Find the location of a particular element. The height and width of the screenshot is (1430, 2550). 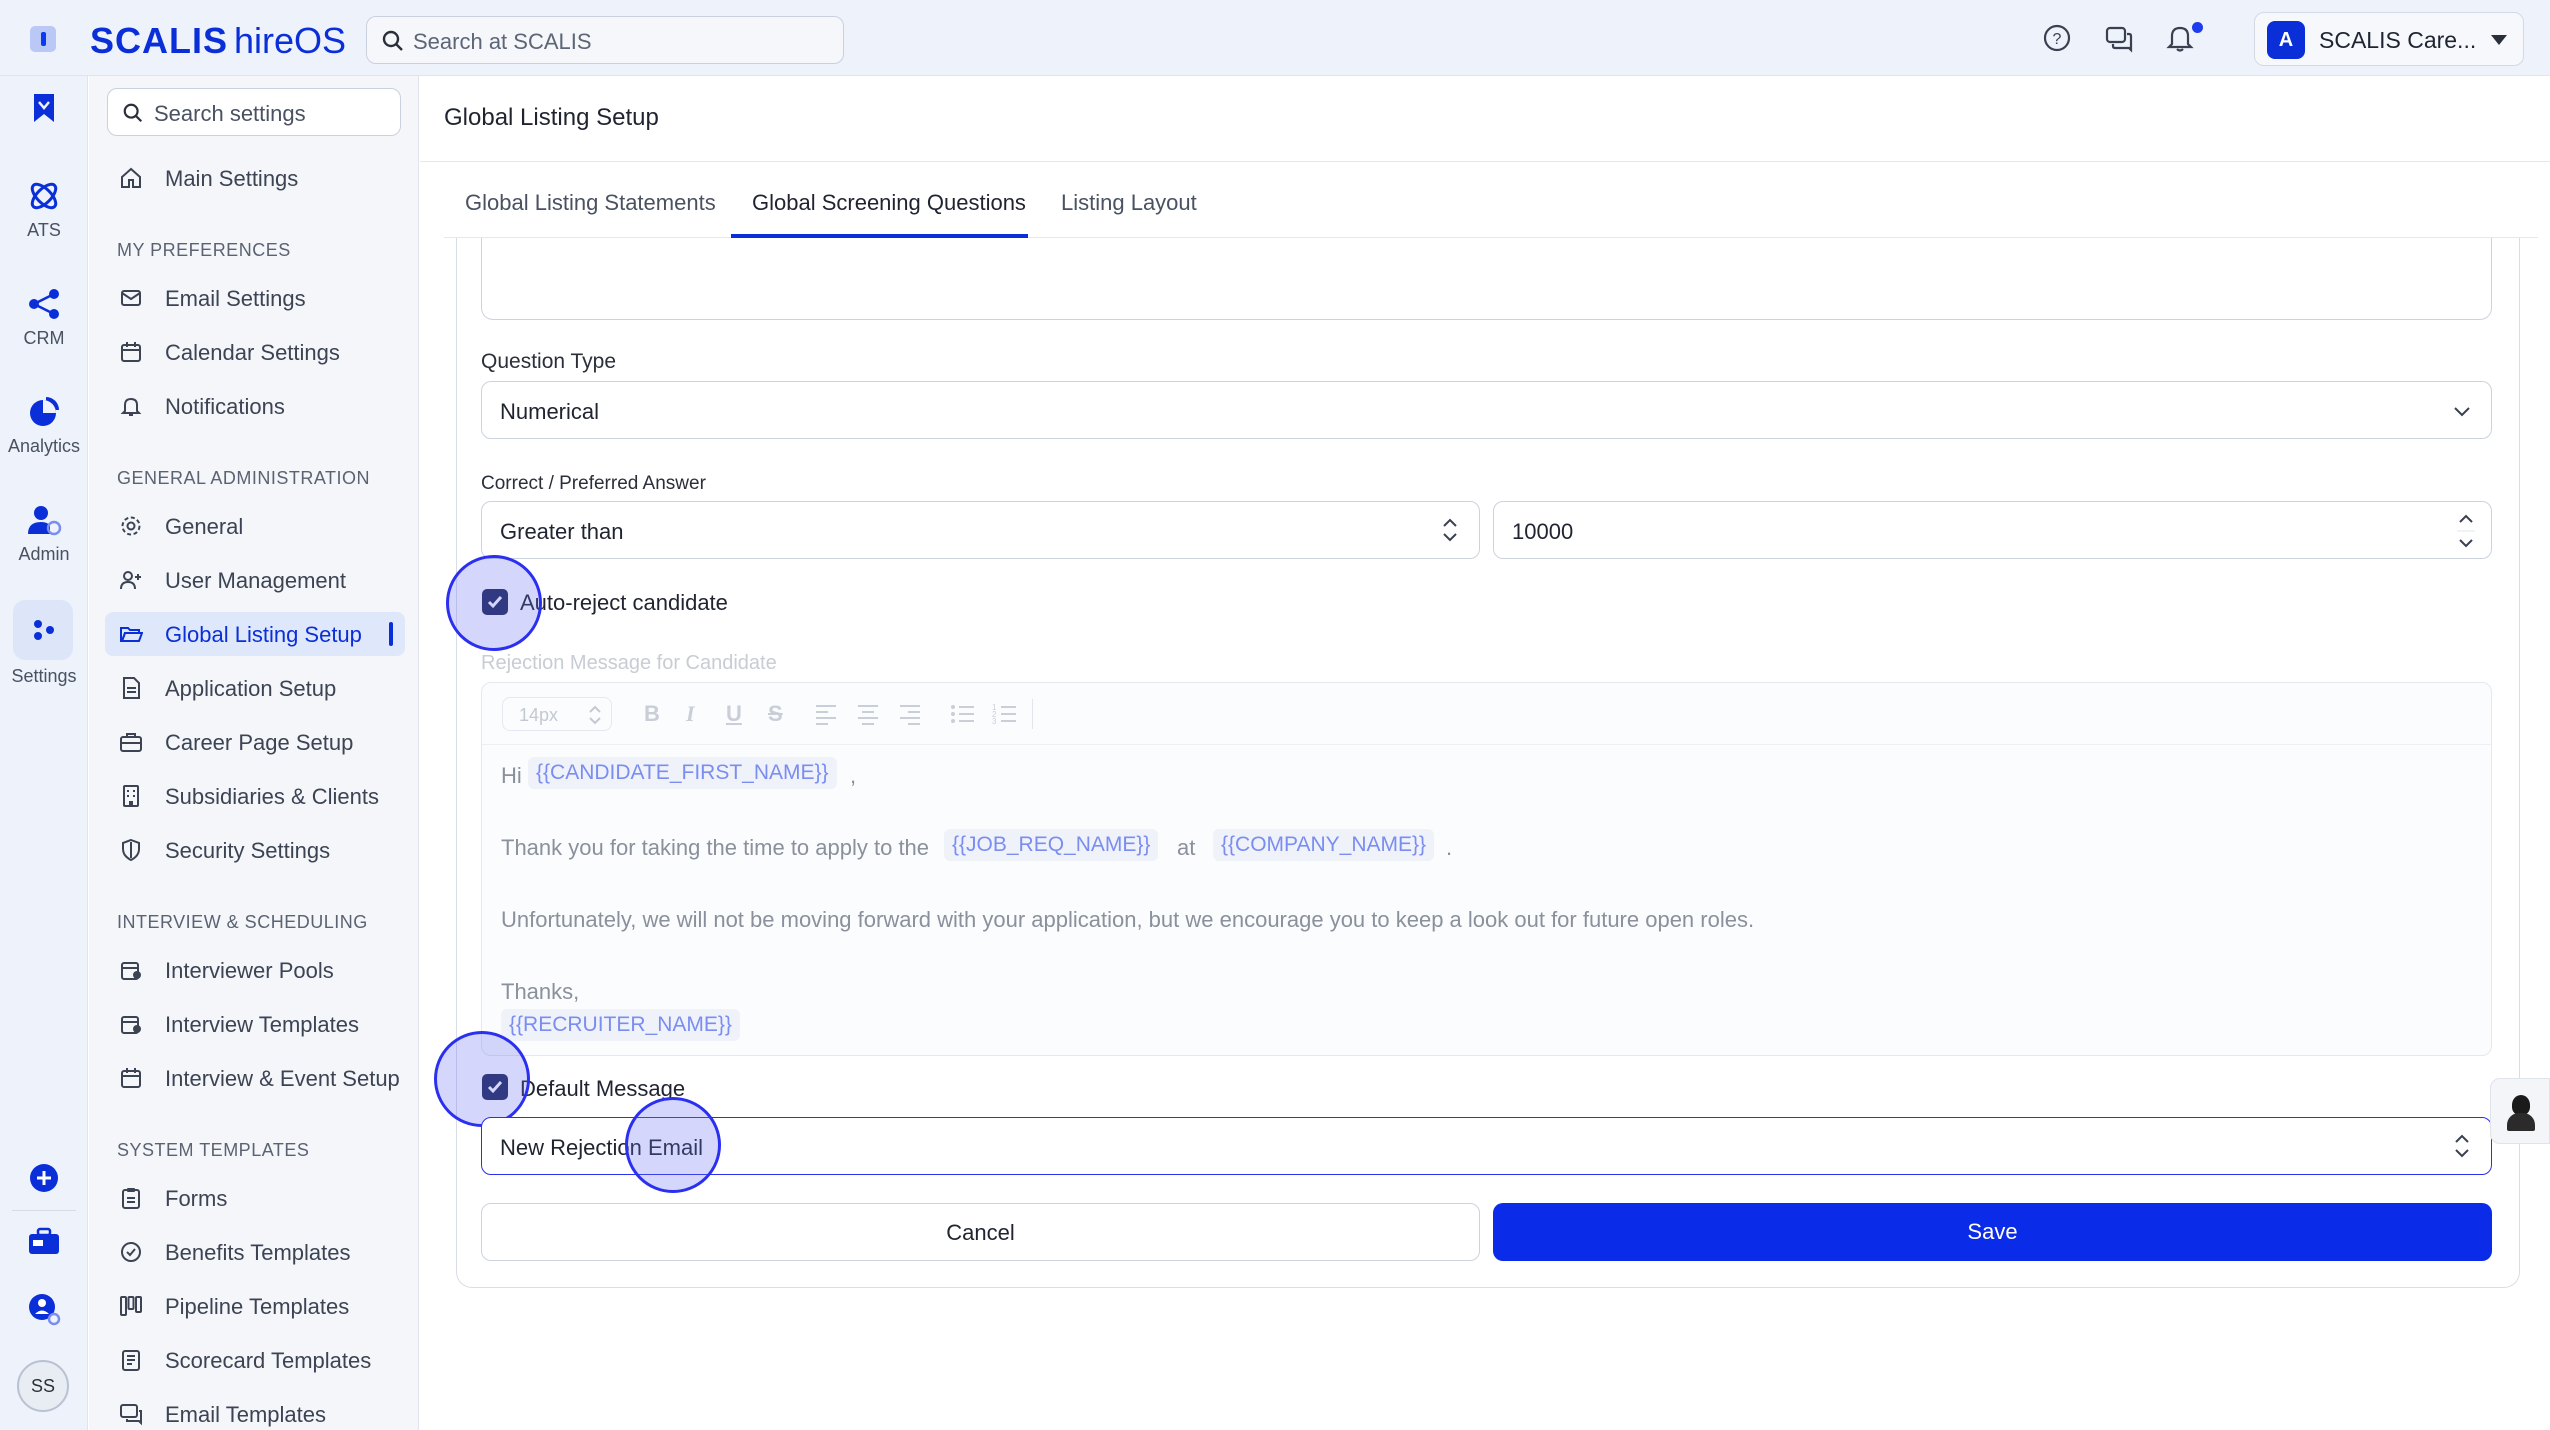

global-search-input: Search at SCALIS is located at coordinates (605, 40).